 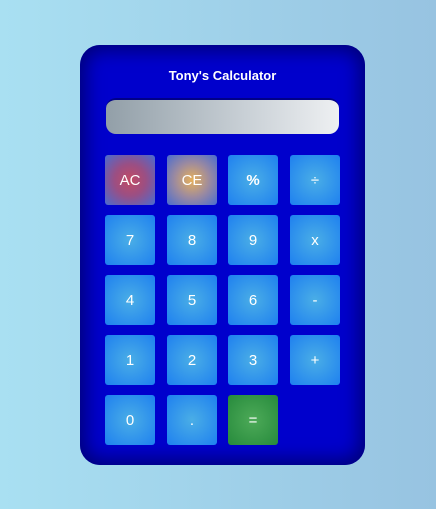 I want to click on percent-button: %, so click(x=253, y=180).